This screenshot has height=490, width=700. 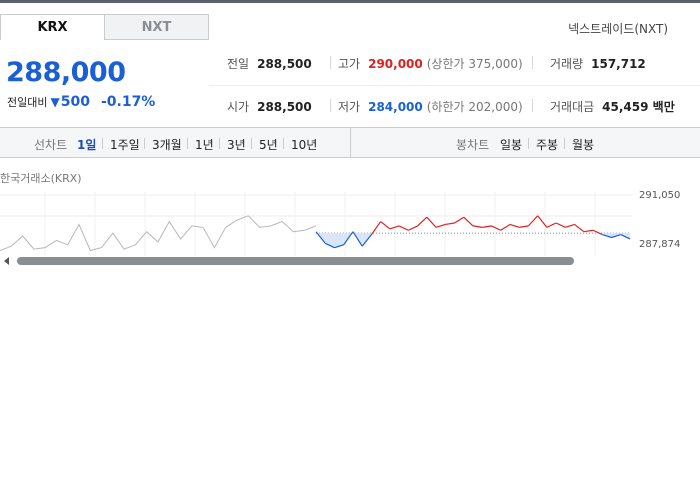 I want to click on stat-low: 저가 284,000 (하한가 202,000), so click(x=430, y=106).